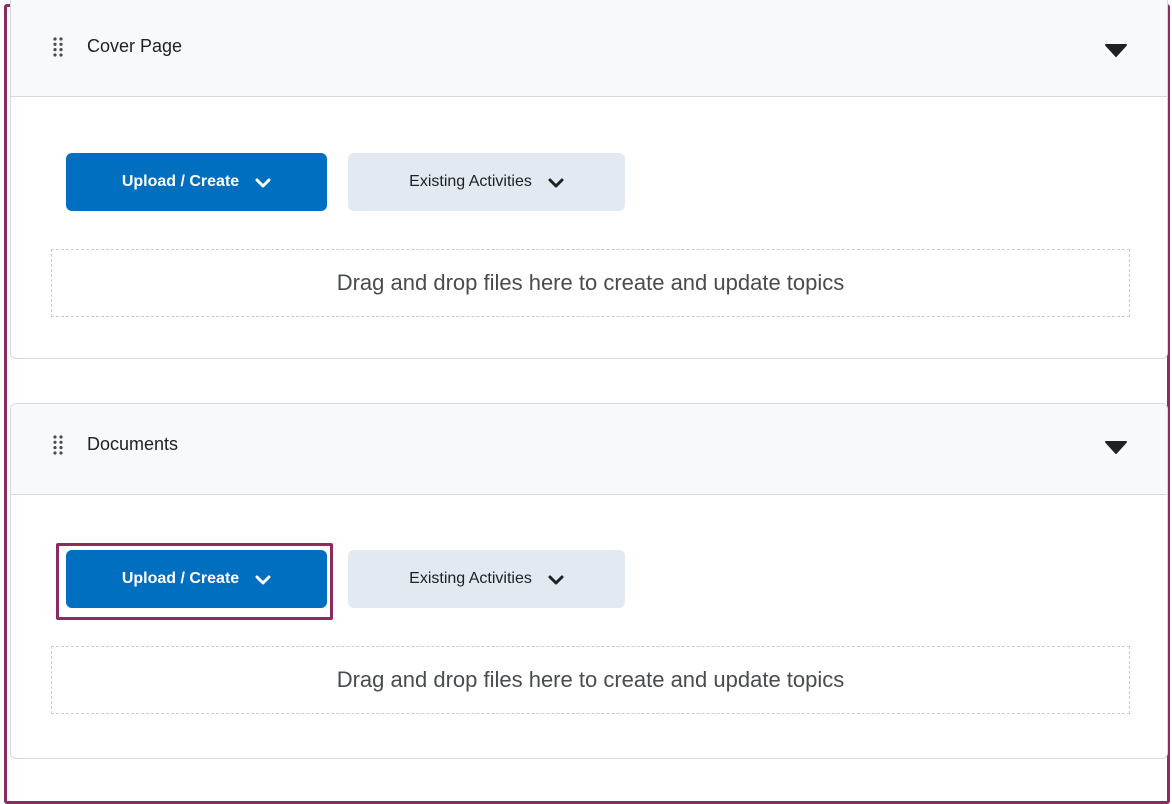  What do you see at coordinates (133, 444) in the screenshot?
I see `module-title: Documents` at bounding box center [133, 444].